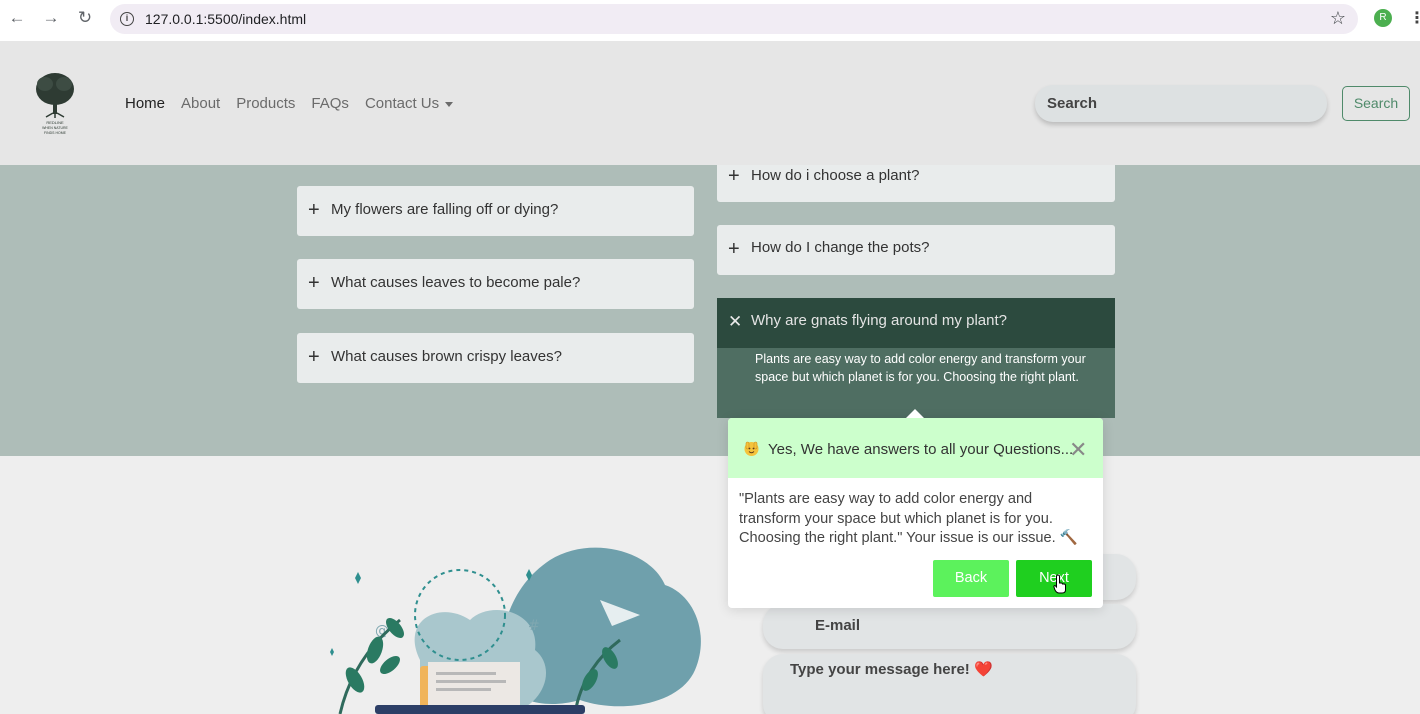 The width and height of the screenshot is (1420, 714). Describe the element at coordinates (55, 128) in the screenshot. I see `svg-text: WHEN NATURE` at that location.